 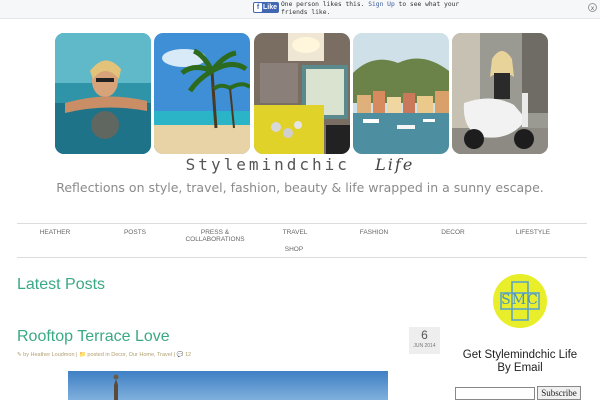 I want to click on like-label: Like, so click(x=270, y=7).